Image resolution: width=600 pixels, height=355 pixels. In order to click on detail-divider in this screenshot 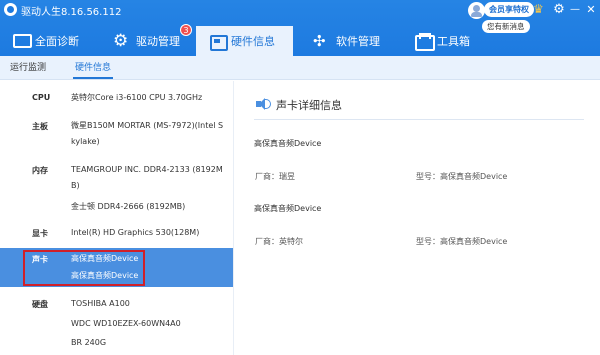, I will do `click(419, 119)`.